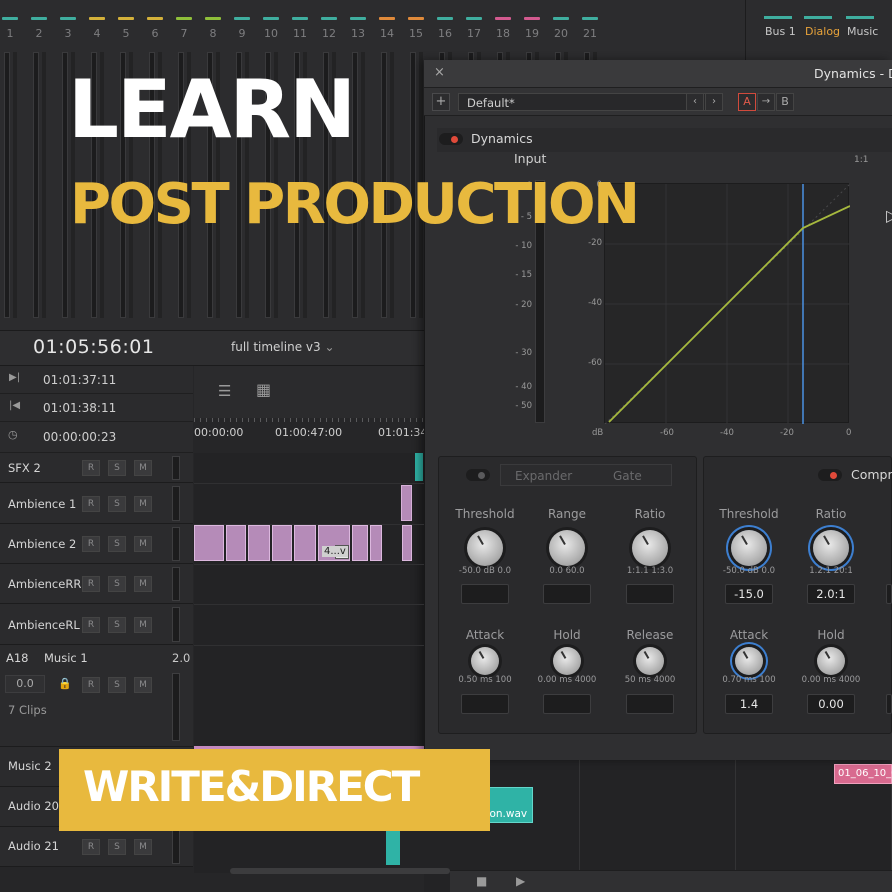 The image size is (892, 892). Describe the element at coordinates (340, 871) in the screenshot. I see `horizontal-scrollbar` at that location.